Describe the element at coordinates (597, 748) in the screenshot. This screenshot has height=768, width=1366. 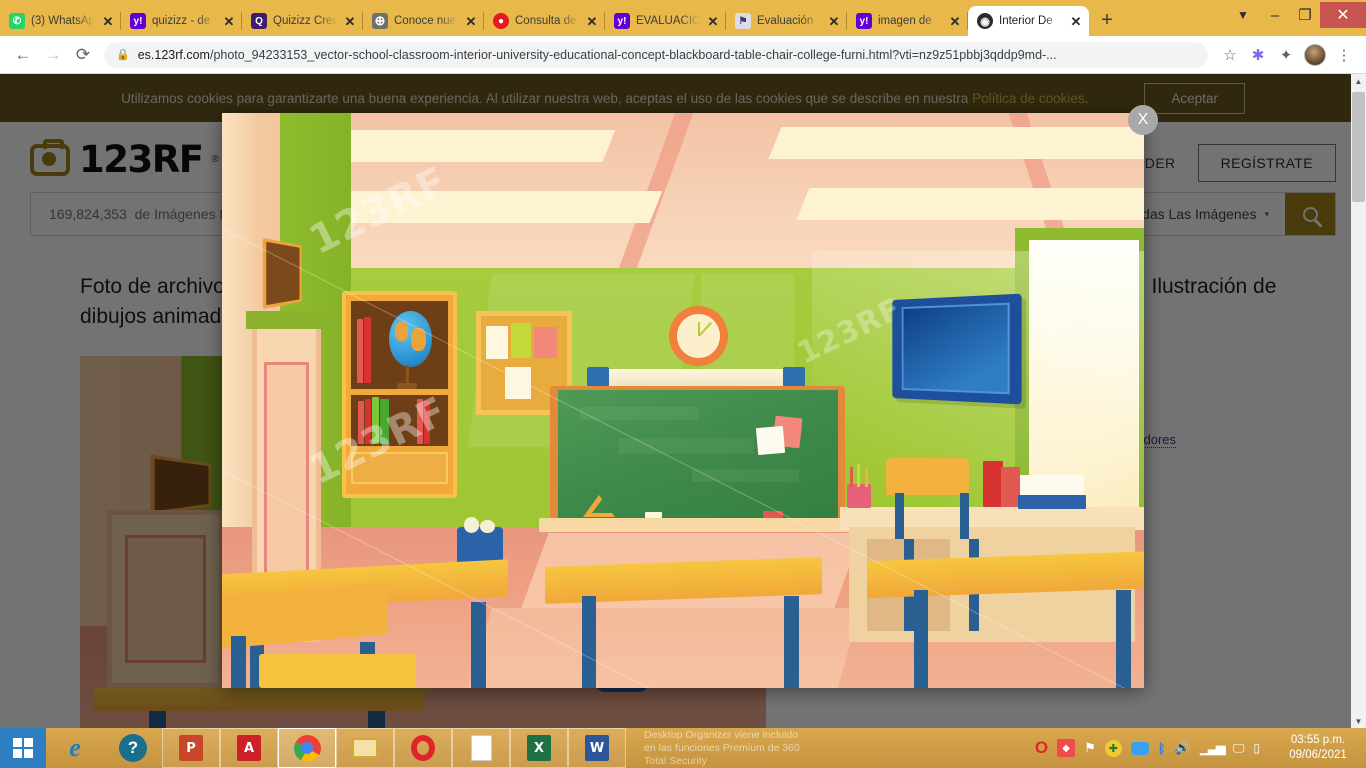
I see `word-icon: W` at that location.